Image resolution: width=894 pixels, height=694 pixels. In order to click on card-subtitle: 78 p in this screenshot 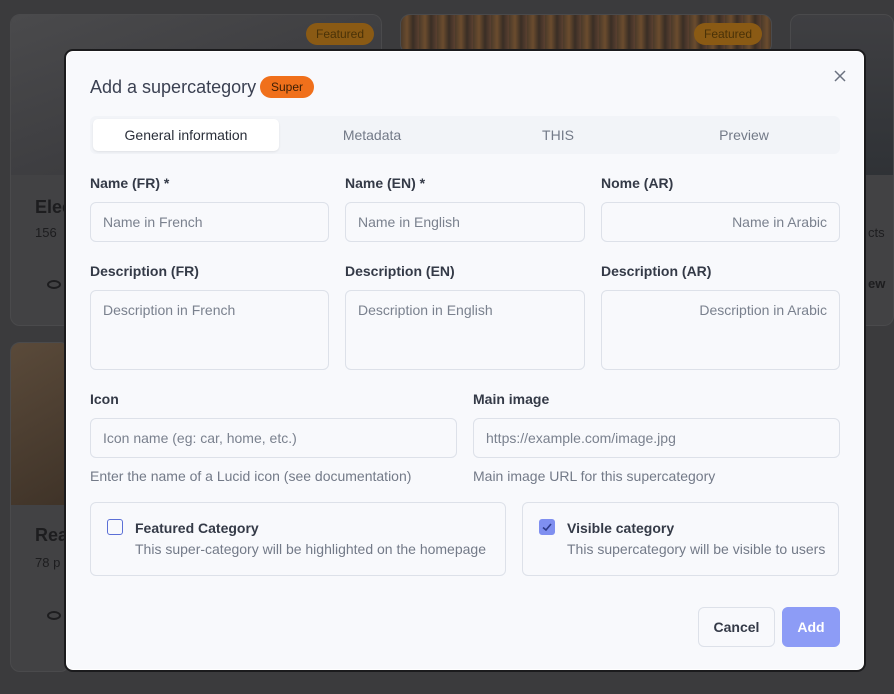, I will do `click(48, 562)`.